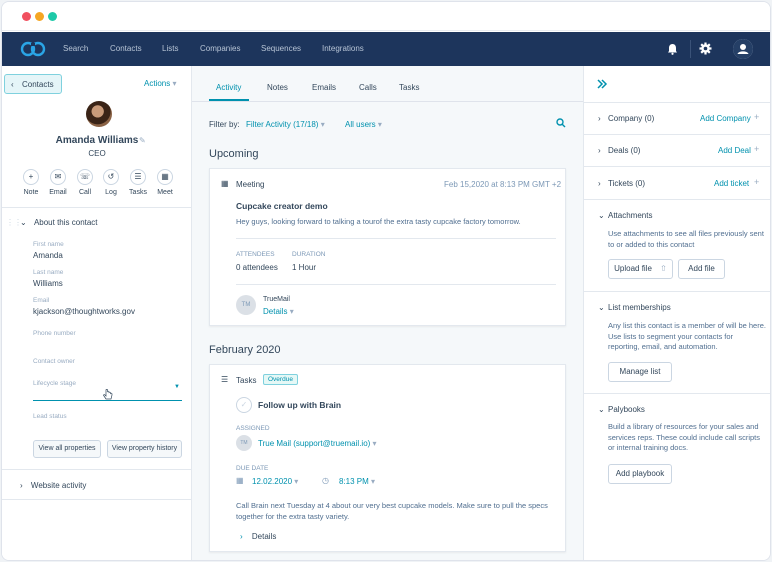 The height and width of the screenshot is (562, 772). Describe the element at coordinates (624, 150) in the screenshot. I see `deals-section-title: Deals (0)` at that location.